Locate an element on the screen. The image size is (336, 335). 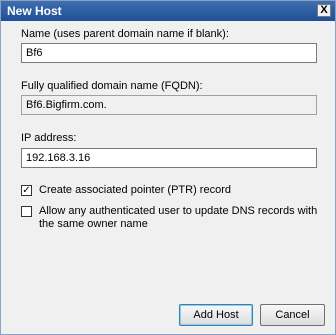
allow-update-checkbox is located at coordinates (26, 211).